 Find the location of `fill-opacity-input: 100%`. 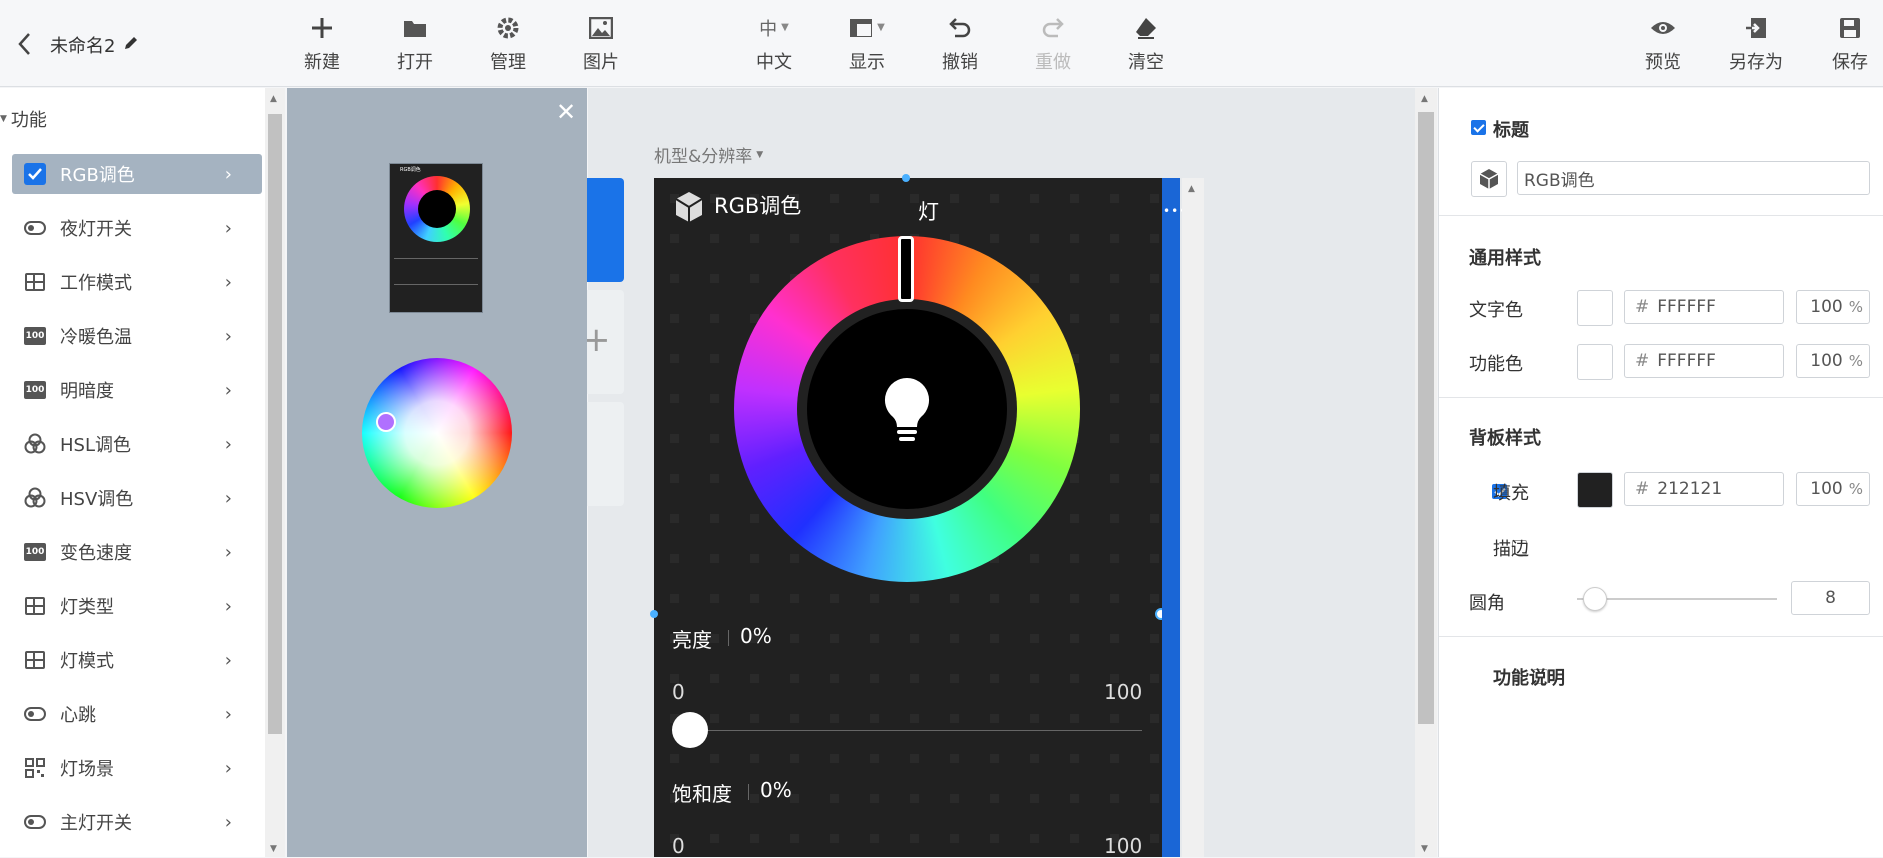

fill-opacity-input: 100% is located at coordinates (1833, 489).